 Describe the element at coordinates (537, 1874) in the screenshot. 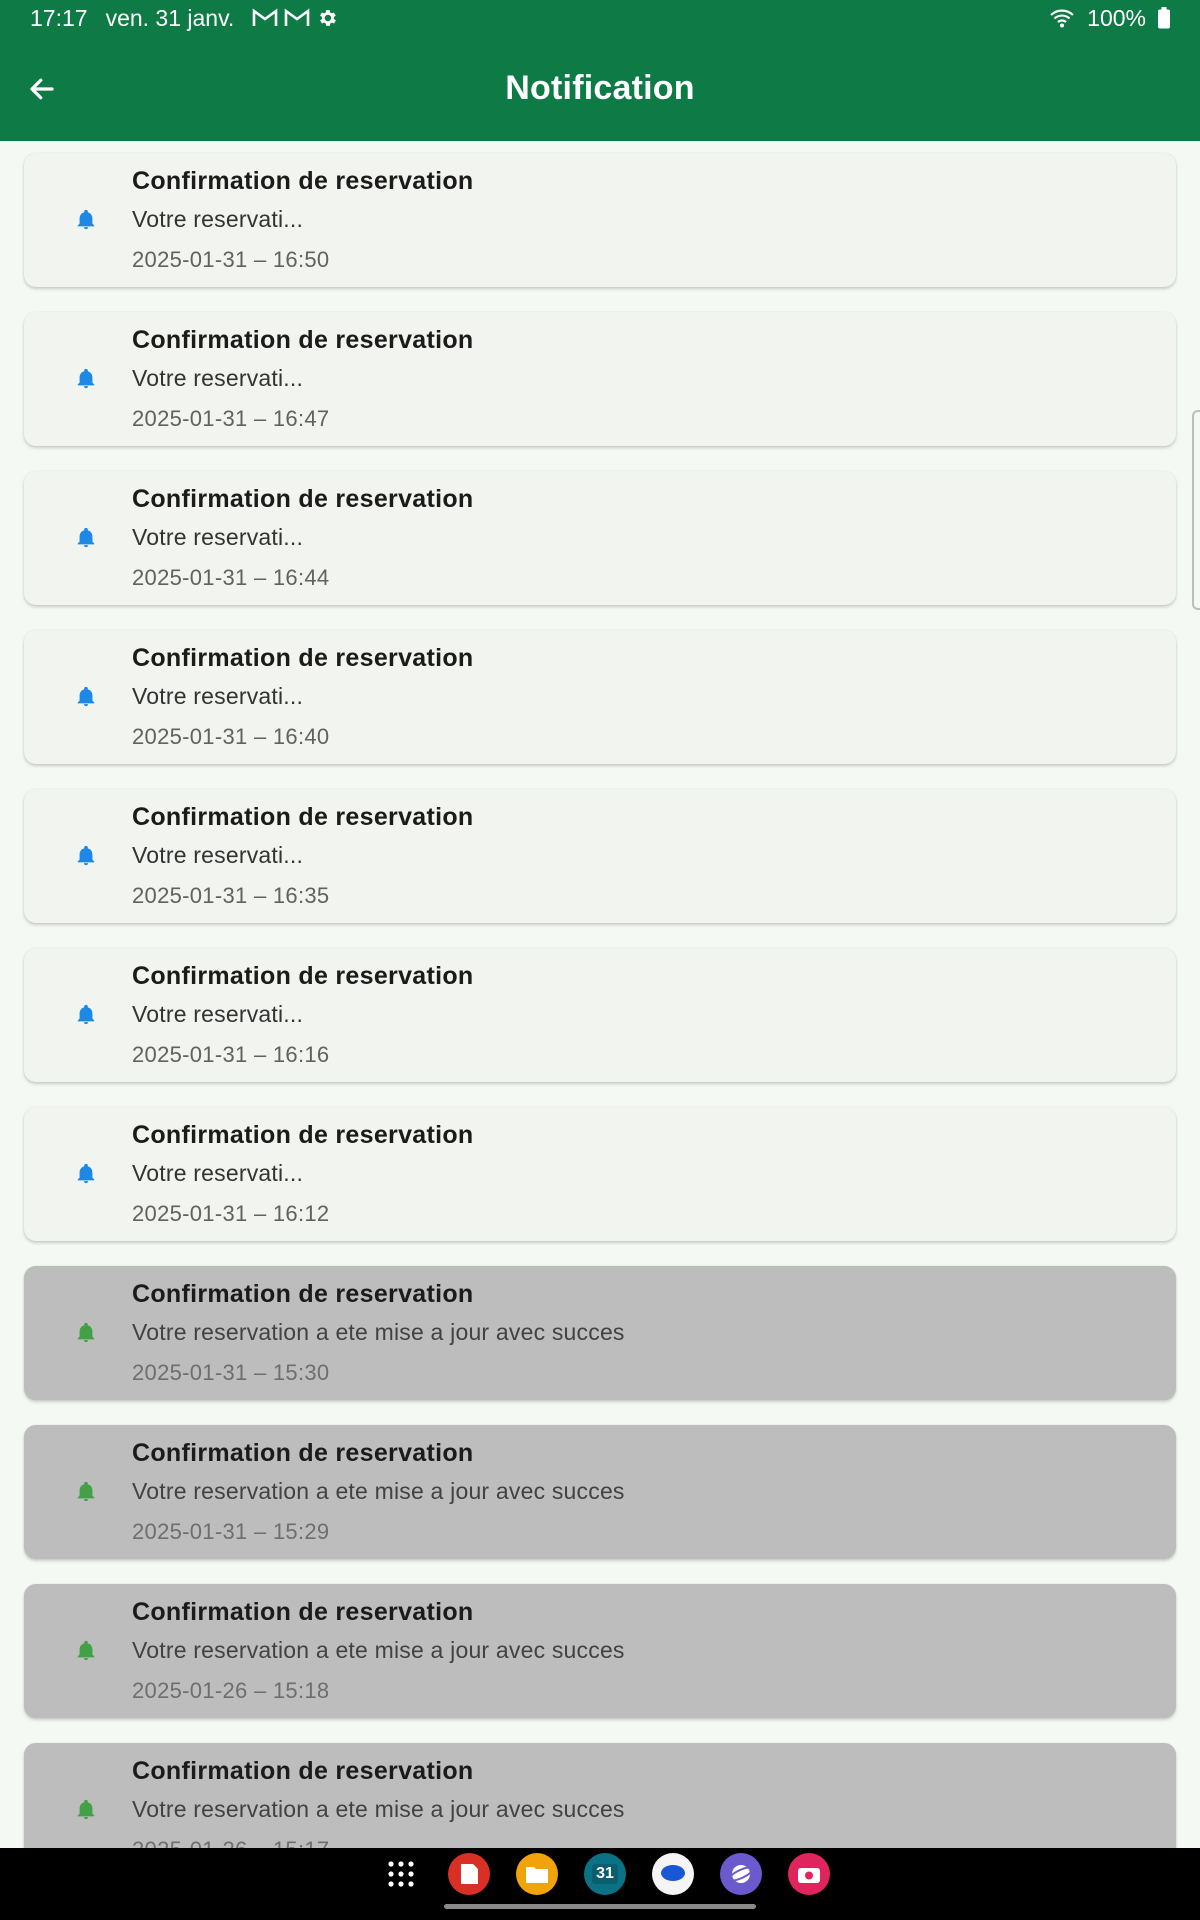

I see `files-app-icon` at that location.